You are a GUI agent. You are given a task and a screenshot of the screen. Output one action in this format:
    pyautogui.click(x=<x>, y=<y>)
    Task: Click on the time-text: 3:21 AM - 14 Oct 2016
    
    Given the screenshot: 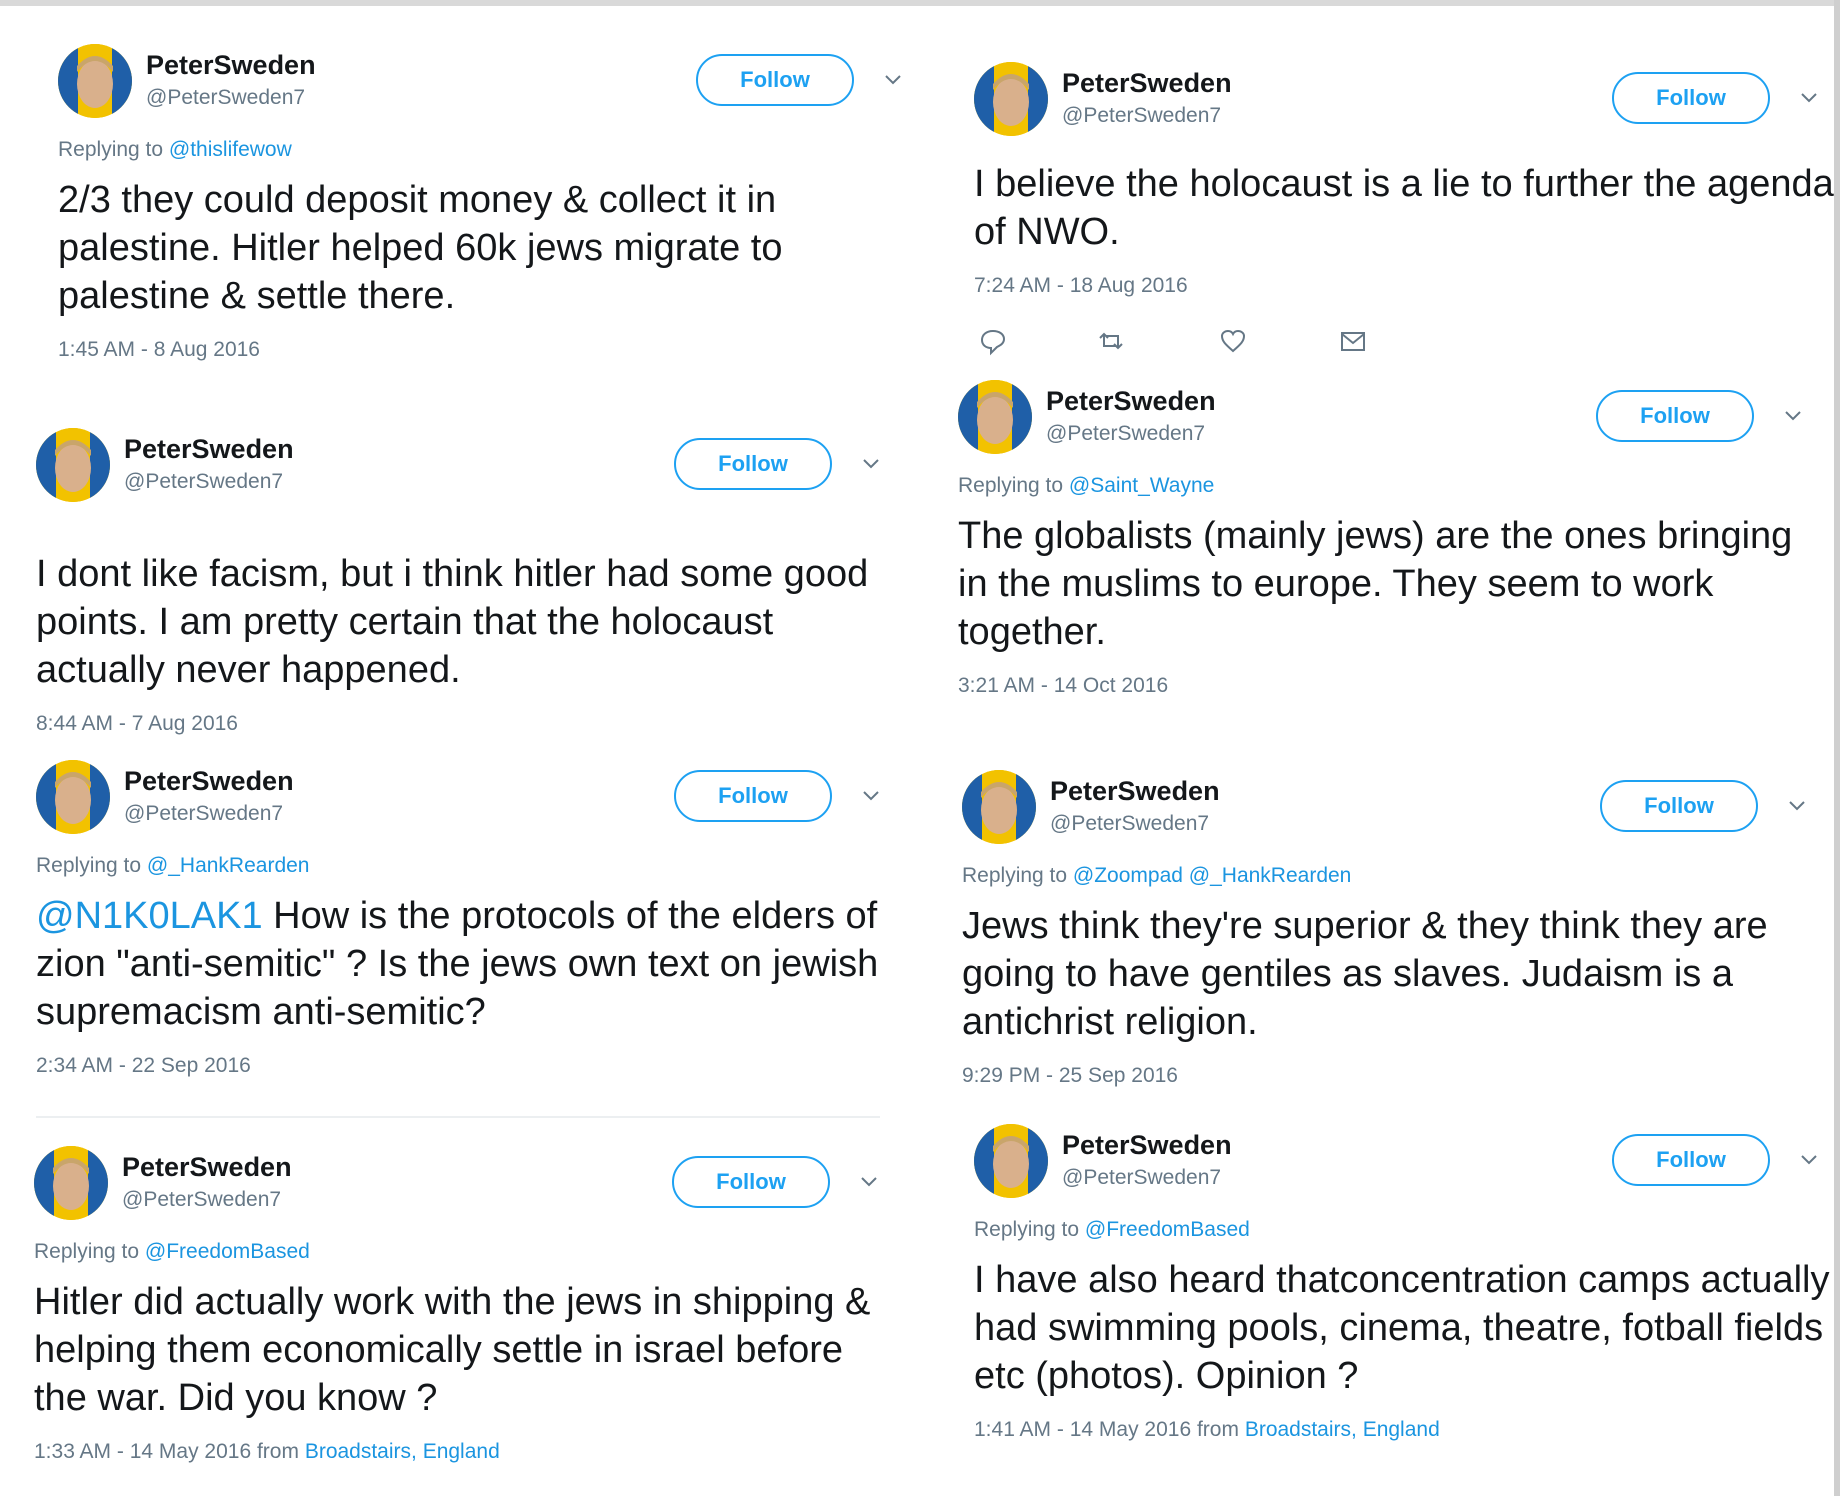 What is the action you would take?
    pyautogui.click(x=1063, y=685)
    